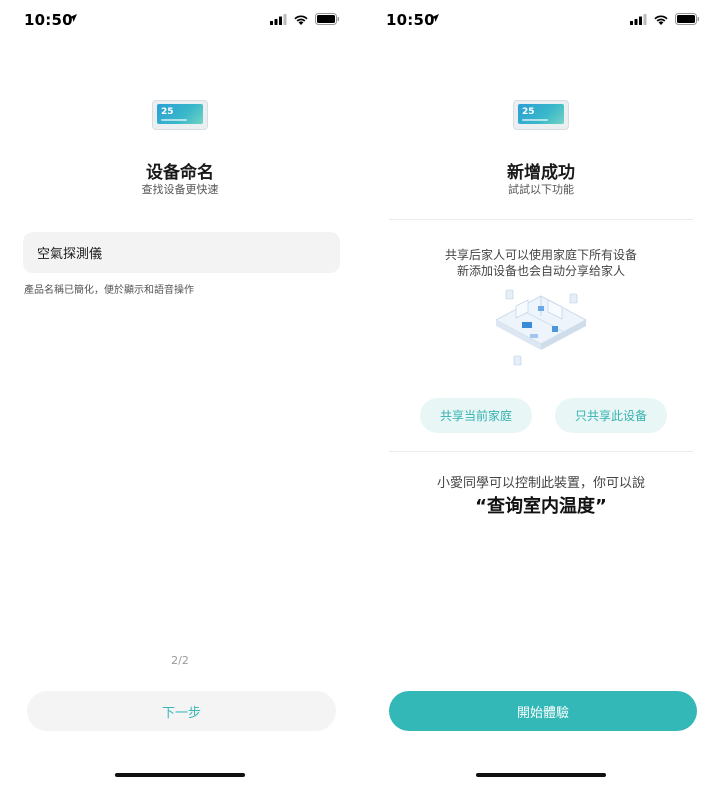 The height and width of the screenshot is (785, 720). I want to click on next-step-button: 下一步, so click(181, 711).